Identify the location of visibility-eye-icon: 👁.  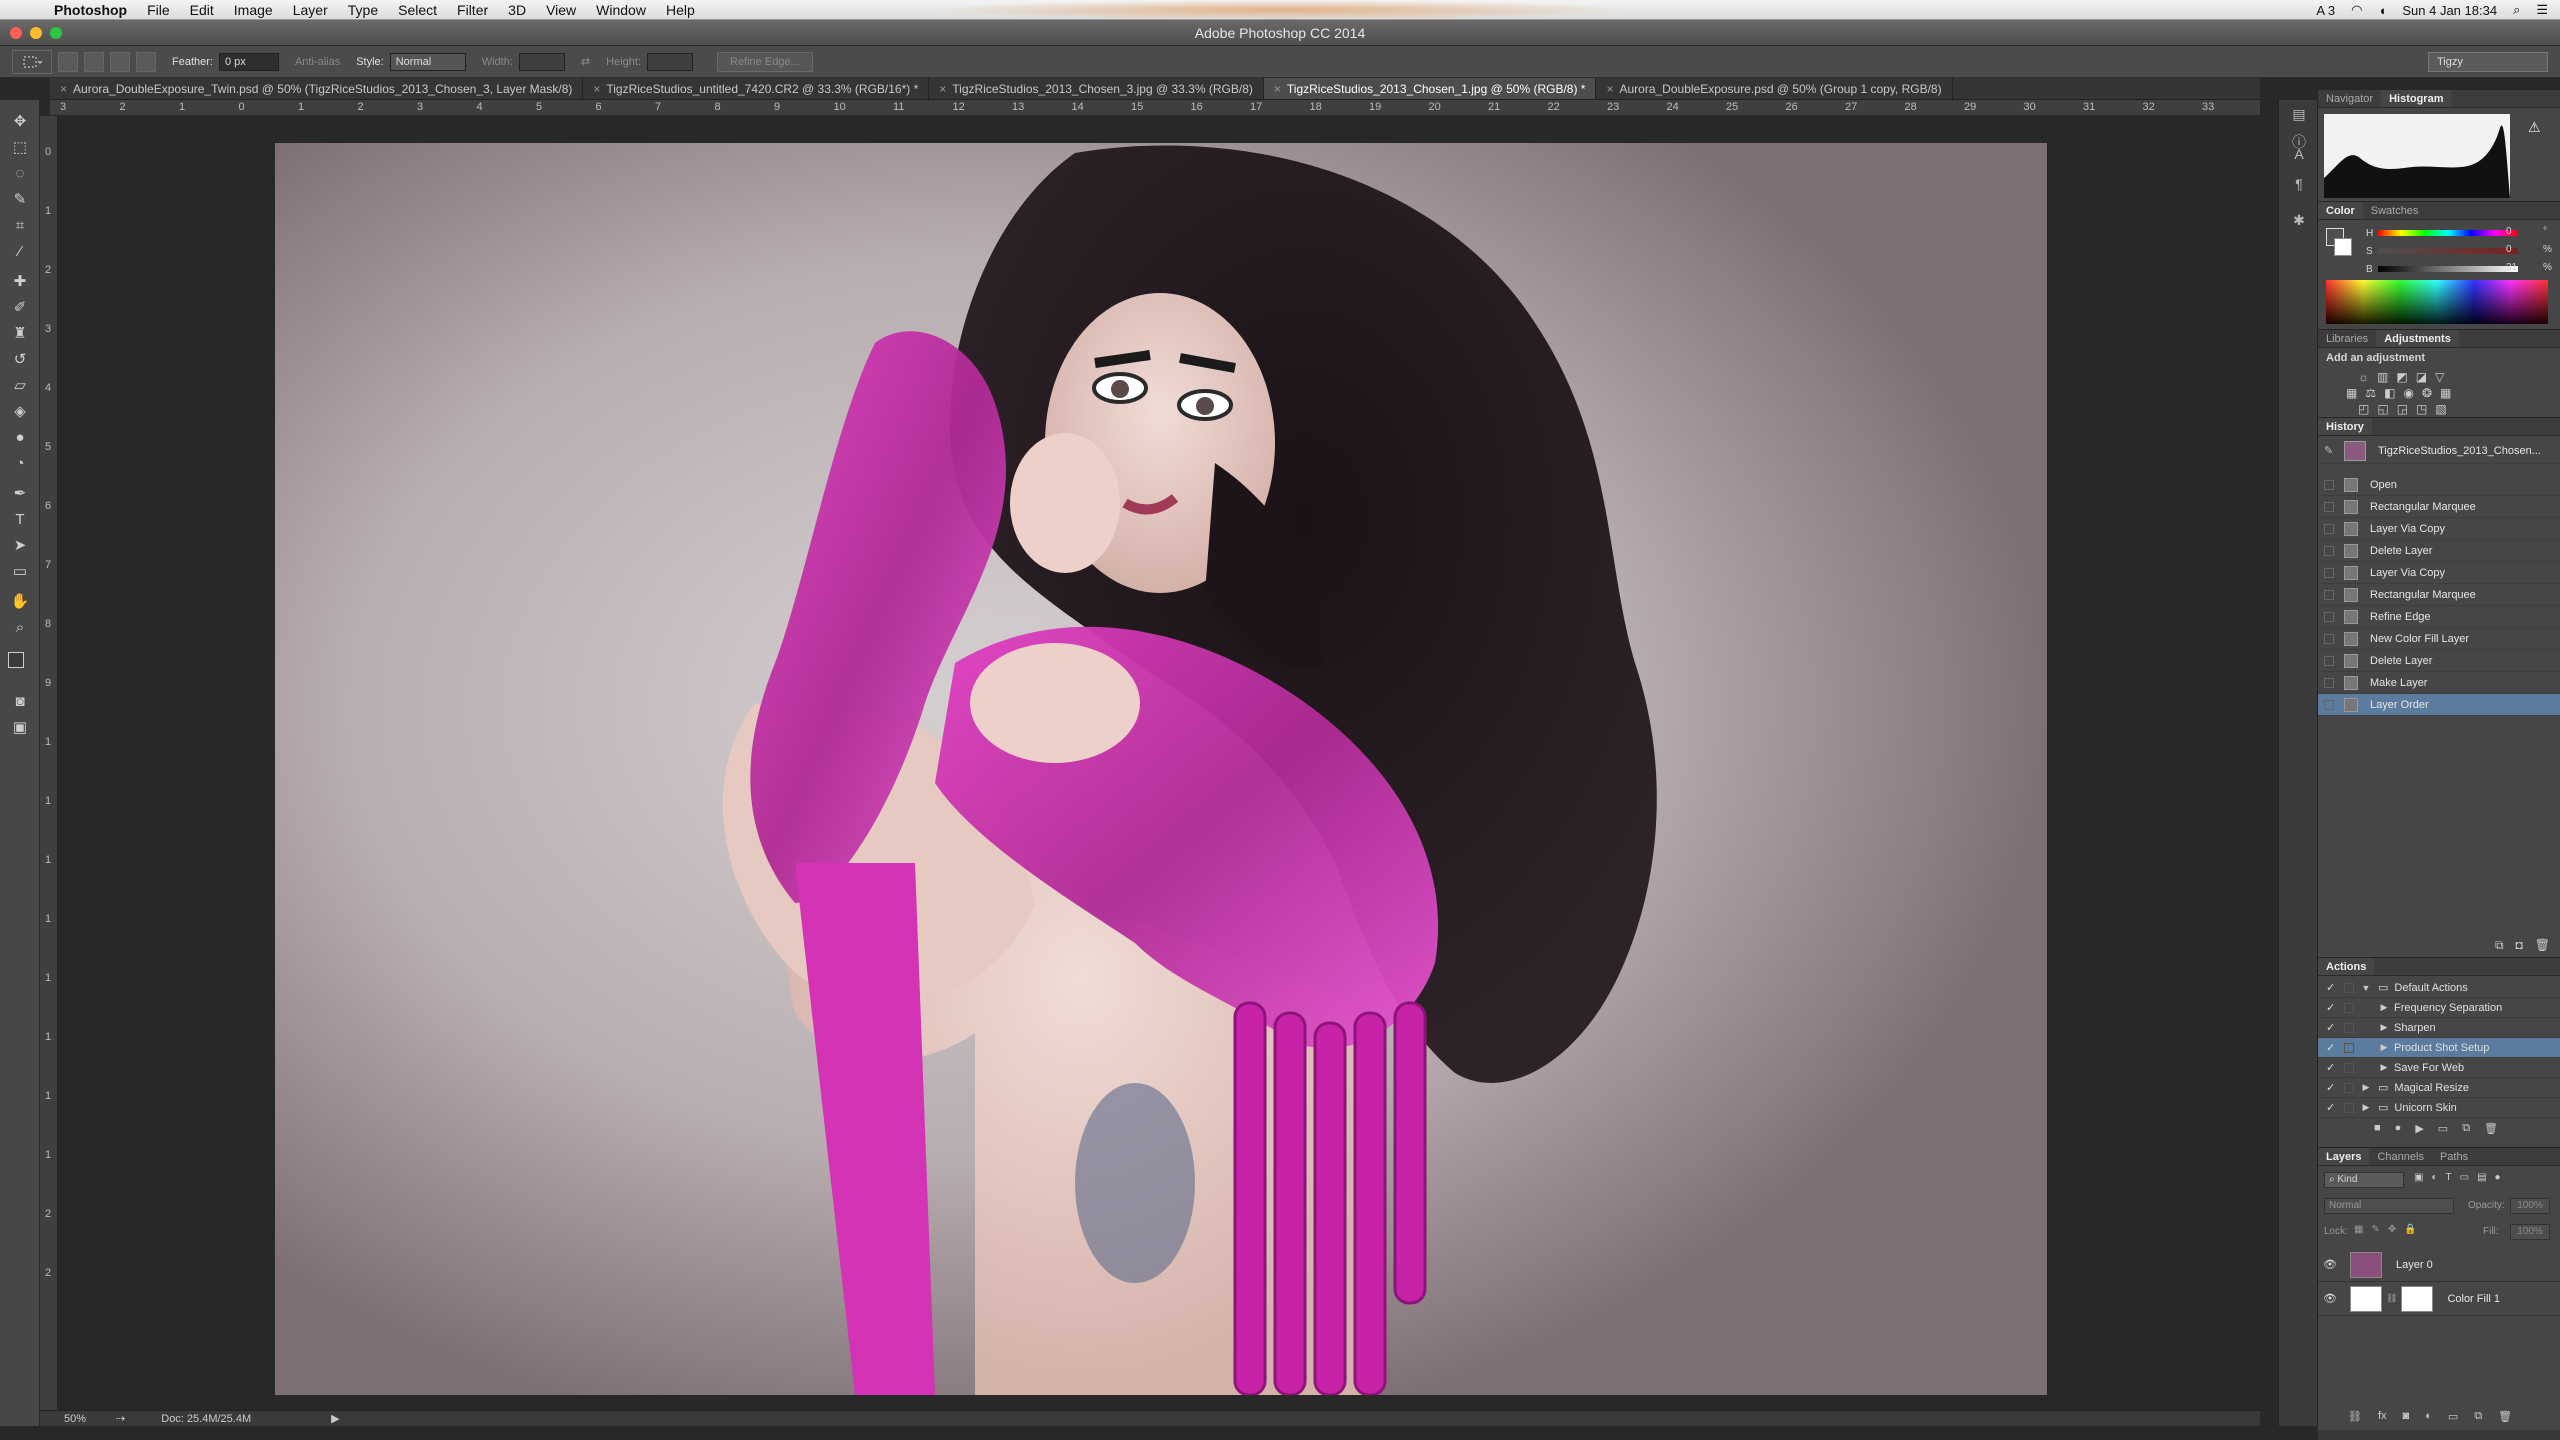
(2330, 1298).